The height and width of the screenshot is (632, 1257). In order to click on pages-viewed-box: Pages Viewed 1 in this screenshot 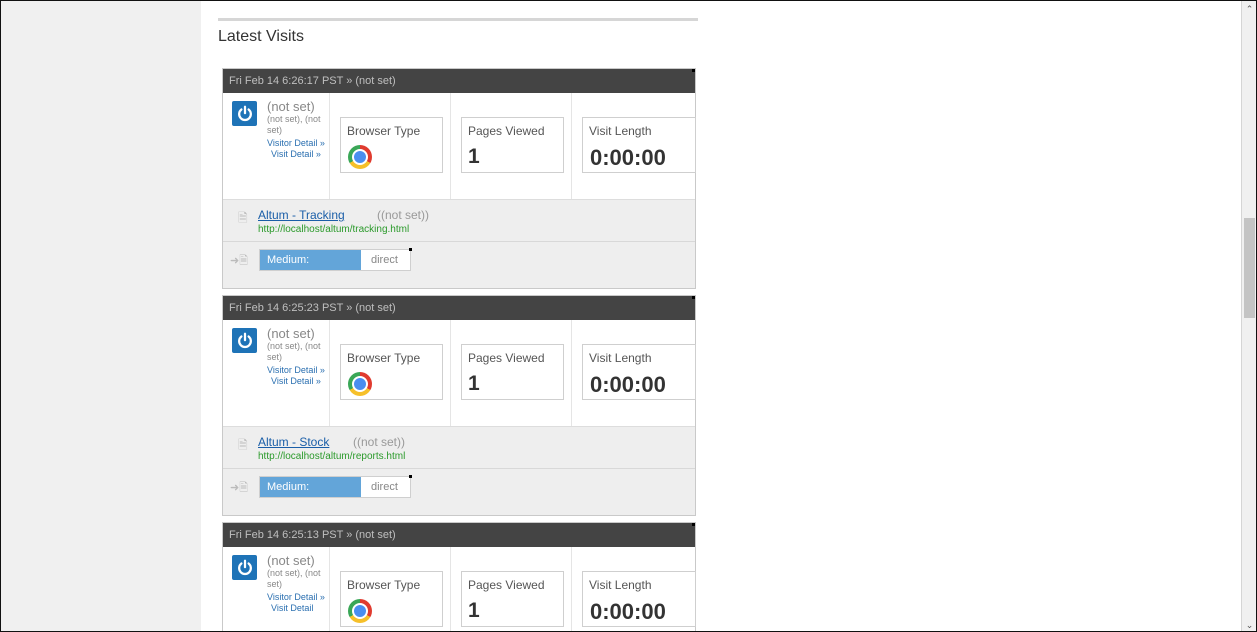, I will do `click(512, 372)`.